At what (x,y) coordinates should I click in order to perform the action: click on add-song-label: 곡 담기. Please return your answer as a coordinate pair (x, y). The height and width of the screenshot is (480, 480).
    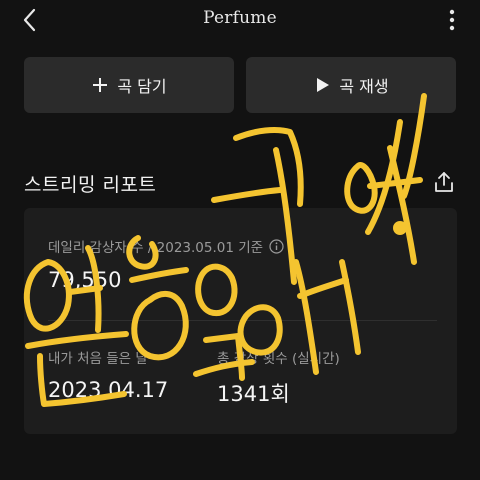
    Looking at the image, I should click on (142, 86).